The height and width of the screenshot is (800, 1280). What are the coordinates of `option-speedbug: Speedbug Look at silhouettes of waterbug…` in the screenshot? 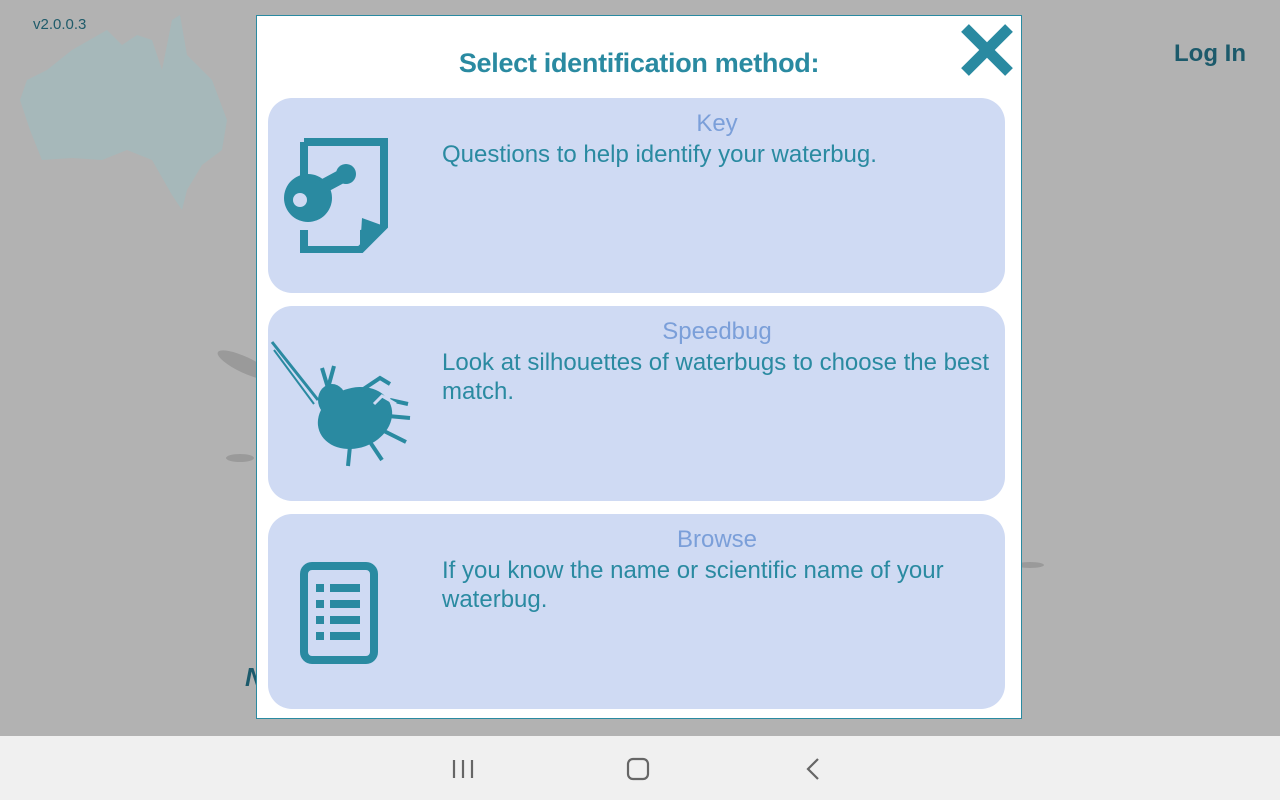 It's located at (636, 403).